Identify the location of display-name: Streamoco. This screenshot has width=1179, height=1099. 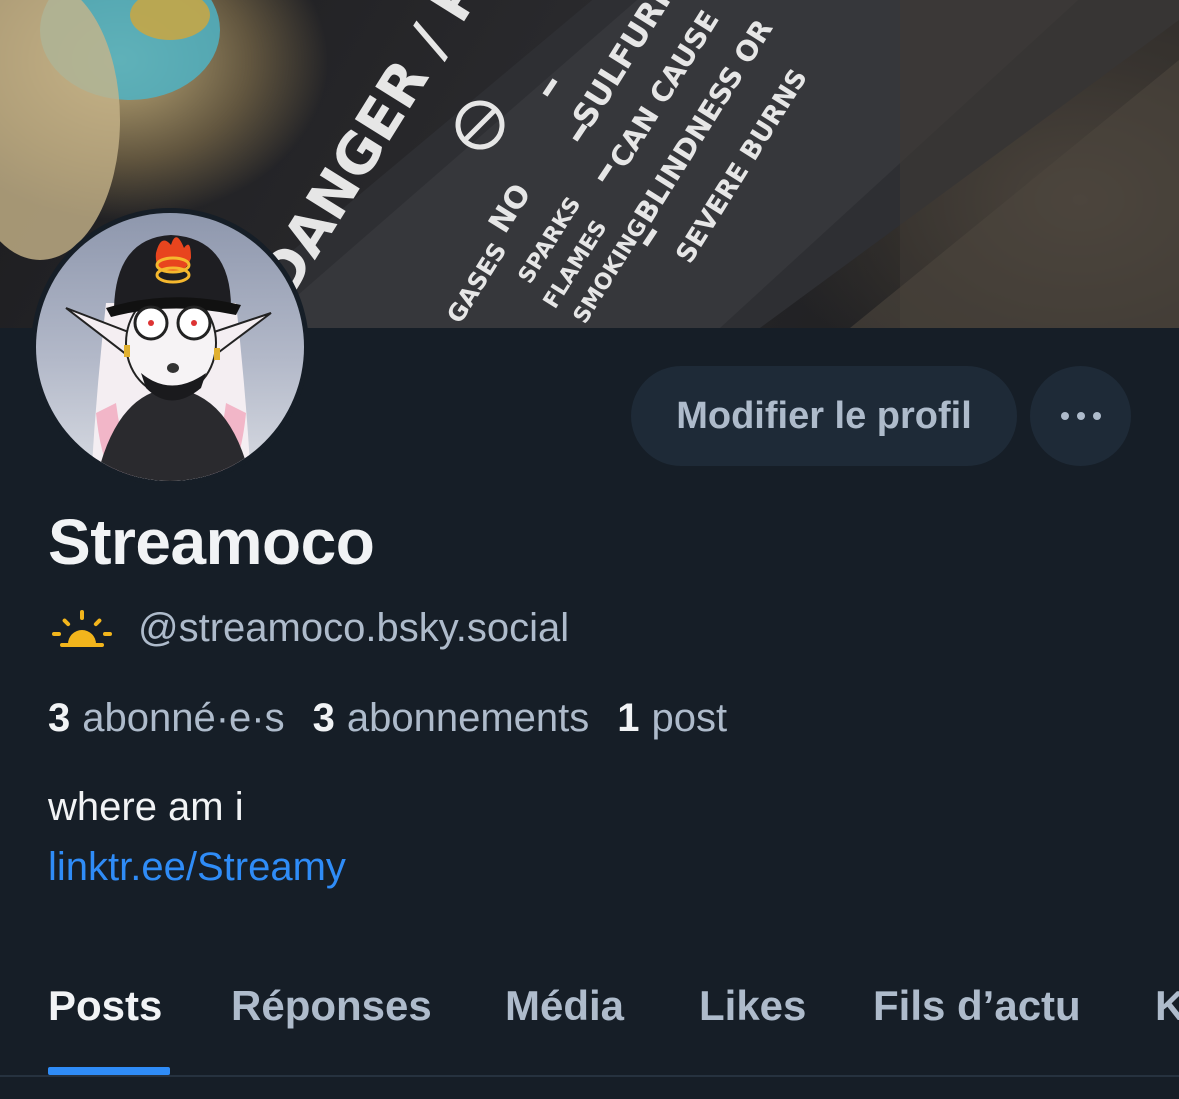
(211, 542).